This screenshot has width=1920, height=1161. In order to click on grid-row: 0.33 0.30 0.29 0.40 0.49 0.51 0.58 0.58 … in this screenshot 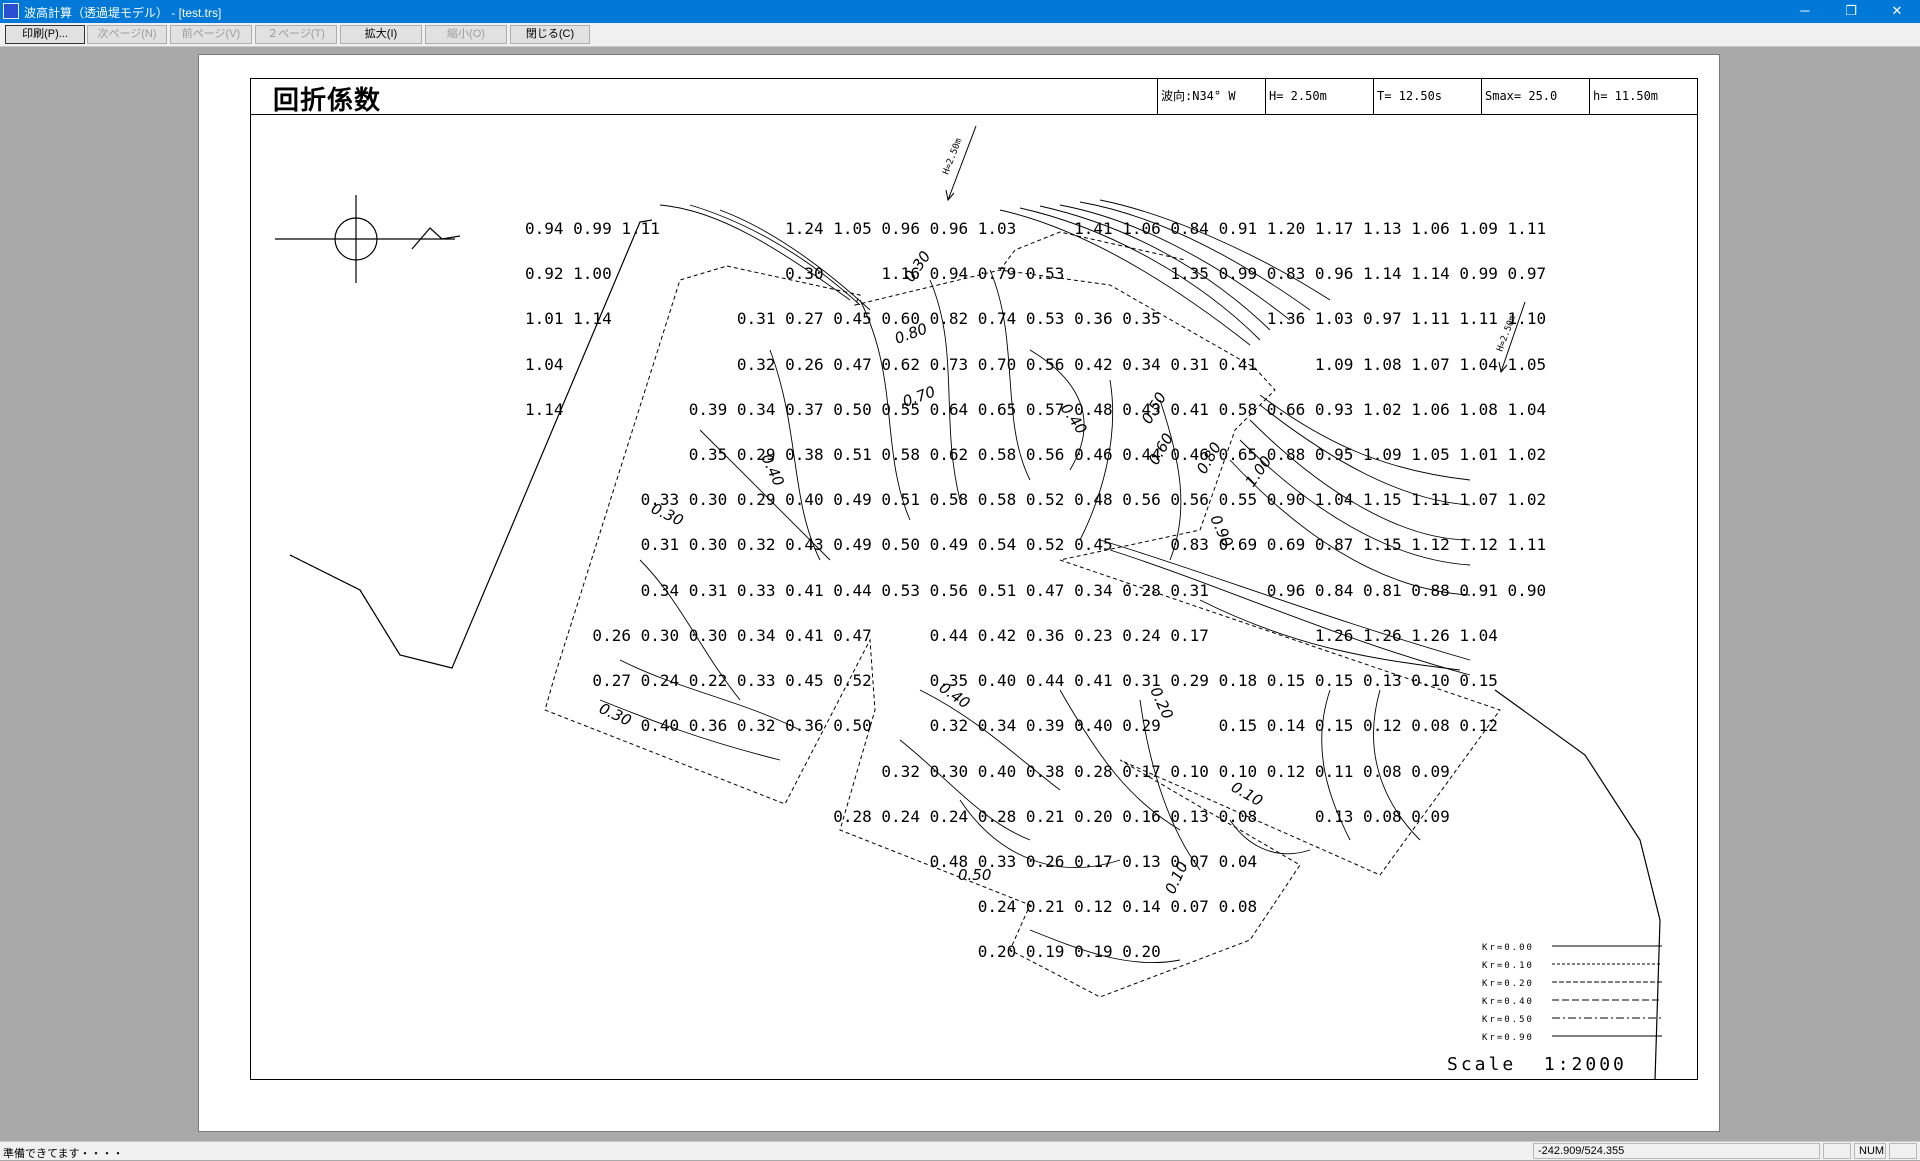, I will do `click(1035, 499)`.